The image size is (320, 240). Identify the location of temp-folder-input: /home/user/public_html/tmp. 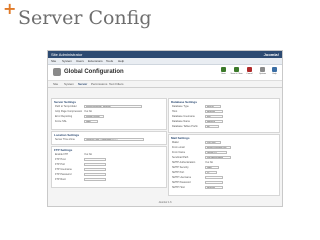
(113, 106).